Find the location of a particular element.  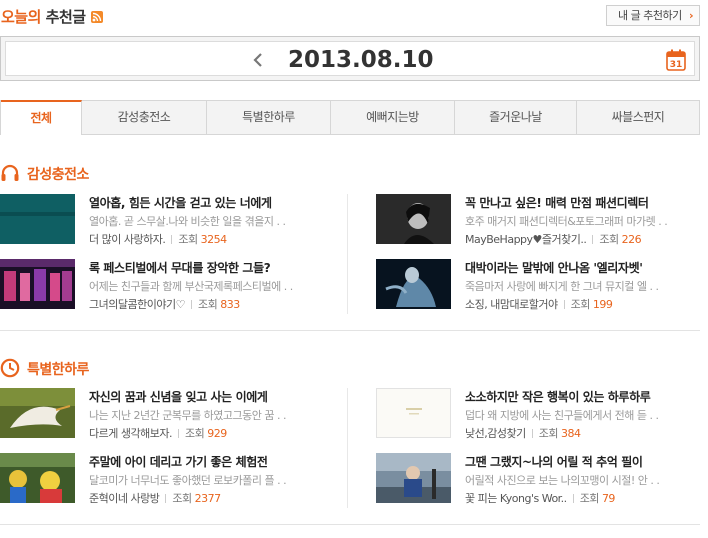

category-tabs: 전체 감성충전소 특별한하루 예뻐지는방 즐거운나날 싸블스펀지 is located at coordinates (350, 117).